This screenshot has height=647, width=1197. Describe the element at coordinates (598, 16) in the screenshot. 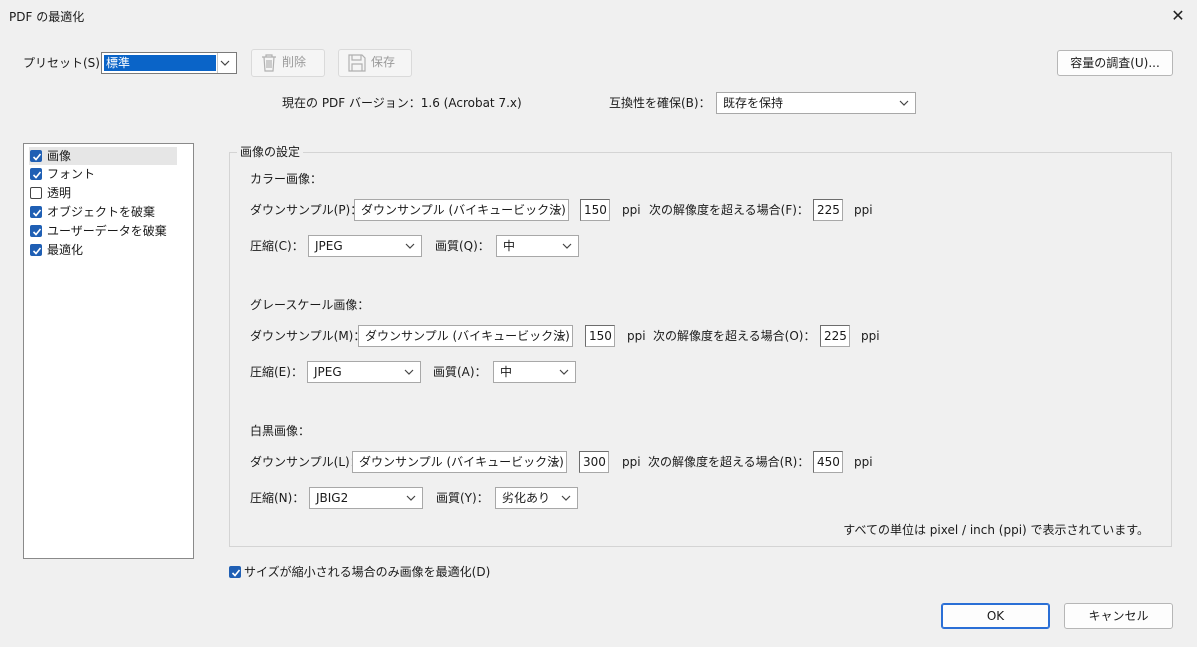

I see `title-bar: PDF の最適化 ✕` at that location.